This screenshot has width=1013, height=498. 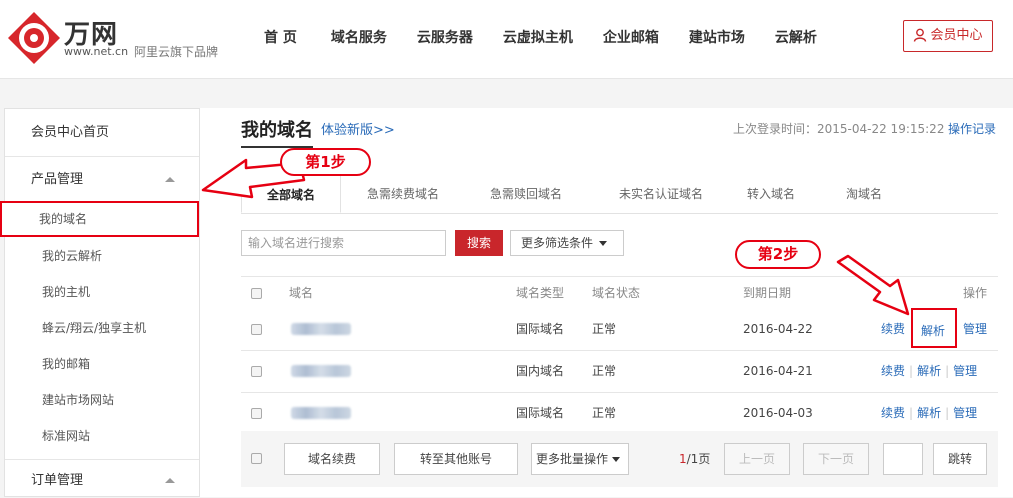 I want to click on step2-callout: 第2步, so click(x=778, y=254).